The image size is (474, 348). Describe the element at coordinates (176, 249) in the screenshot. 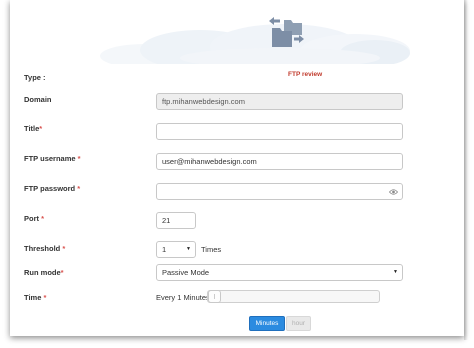

I see `threshold-select: 1 ▼` at that location.